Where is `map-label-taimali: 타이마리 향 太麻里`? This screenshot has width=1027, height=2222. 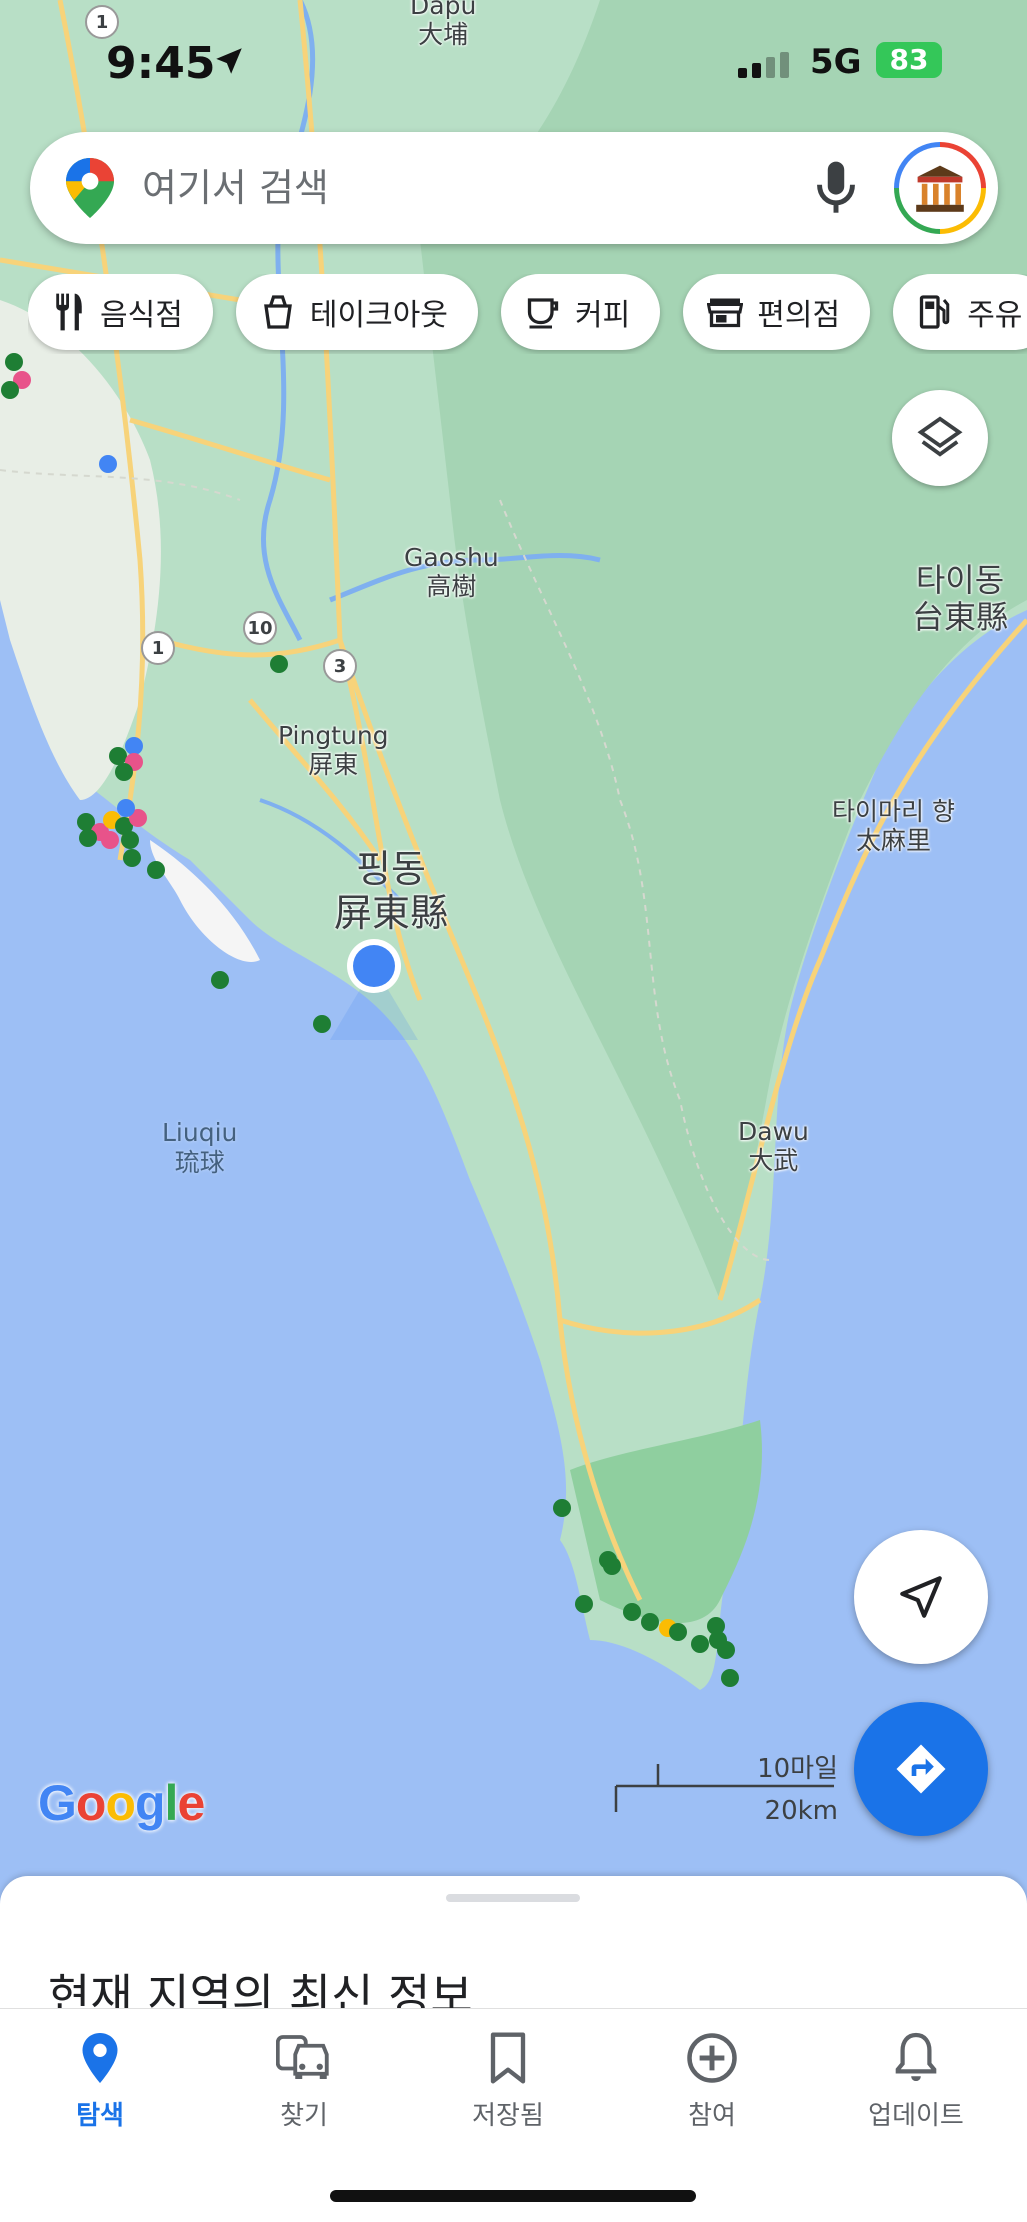
map-label-taimali: 타이마리 향 太麻里 is located at coordinates (893, 826).